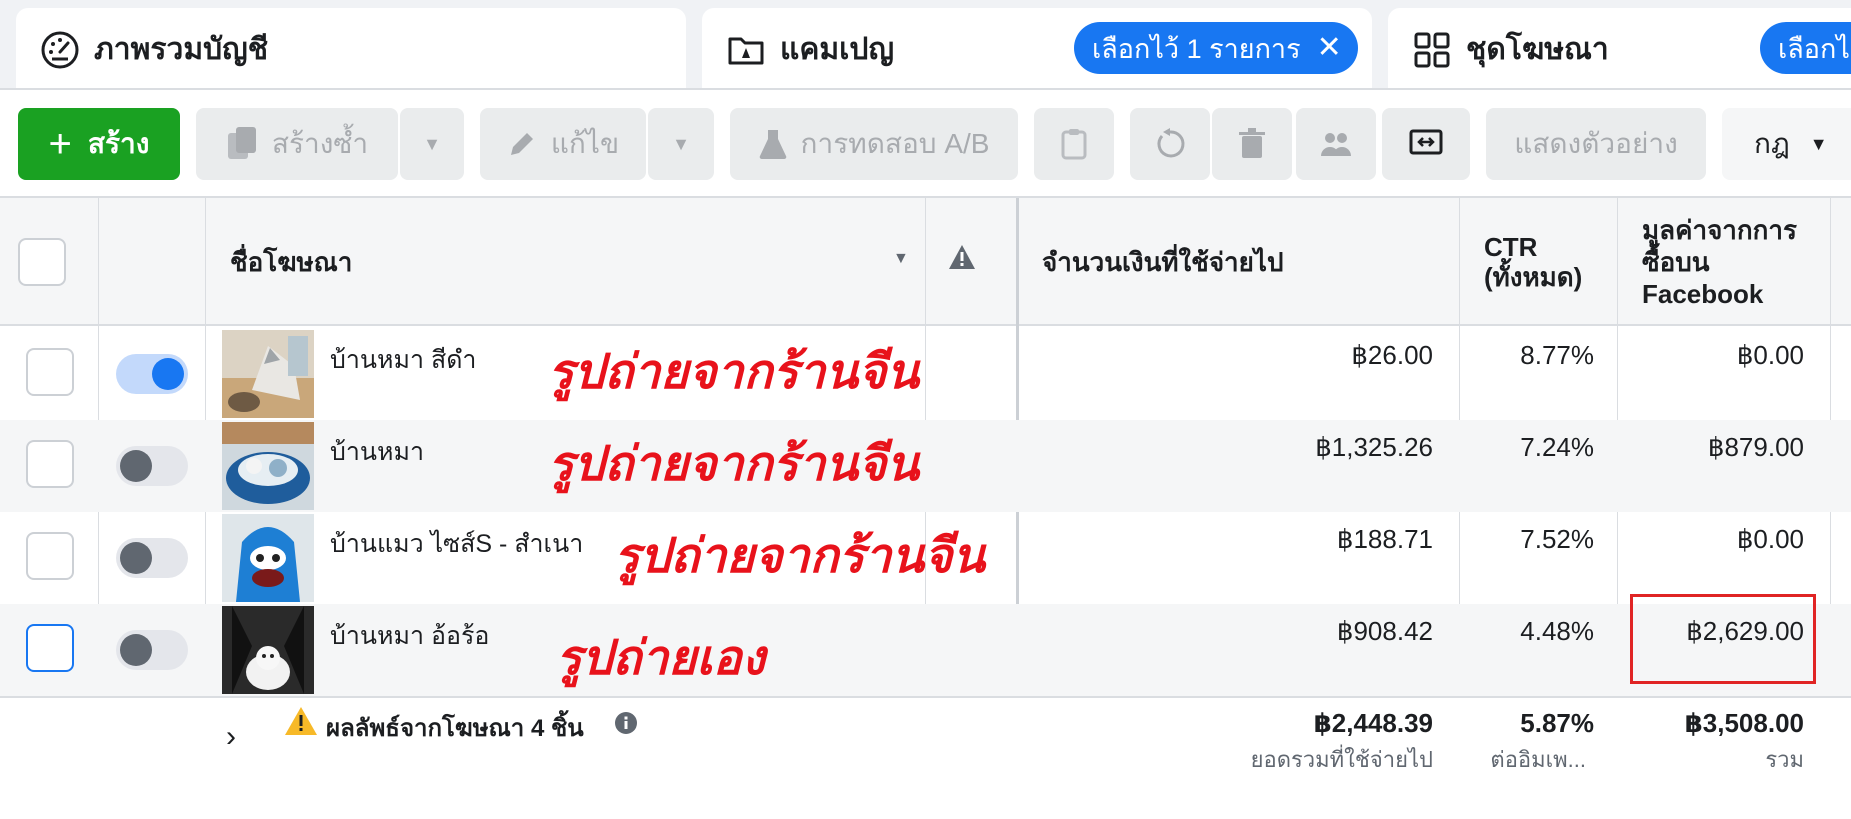 The height and width of the screenshot is (819, 1851). I want to click on export-button, so click(1426, 144).